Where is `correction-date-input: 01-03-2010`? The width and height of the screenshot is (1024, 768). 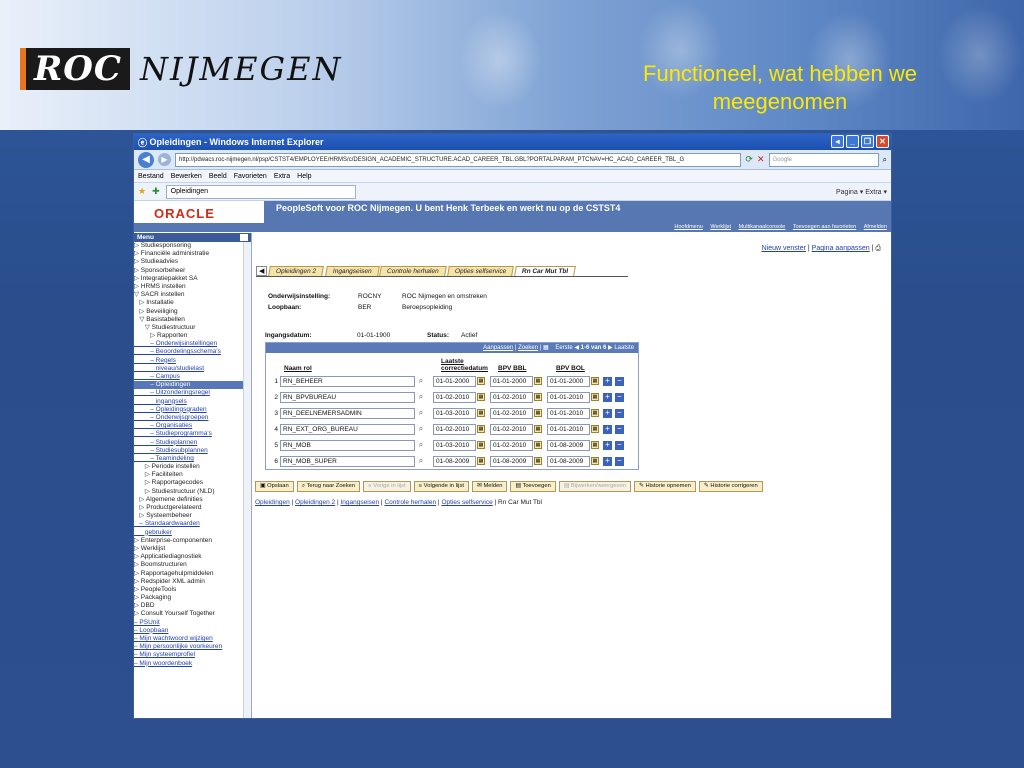
correction-date-input: 01-03-2010 is located at coordinates (454, 445).